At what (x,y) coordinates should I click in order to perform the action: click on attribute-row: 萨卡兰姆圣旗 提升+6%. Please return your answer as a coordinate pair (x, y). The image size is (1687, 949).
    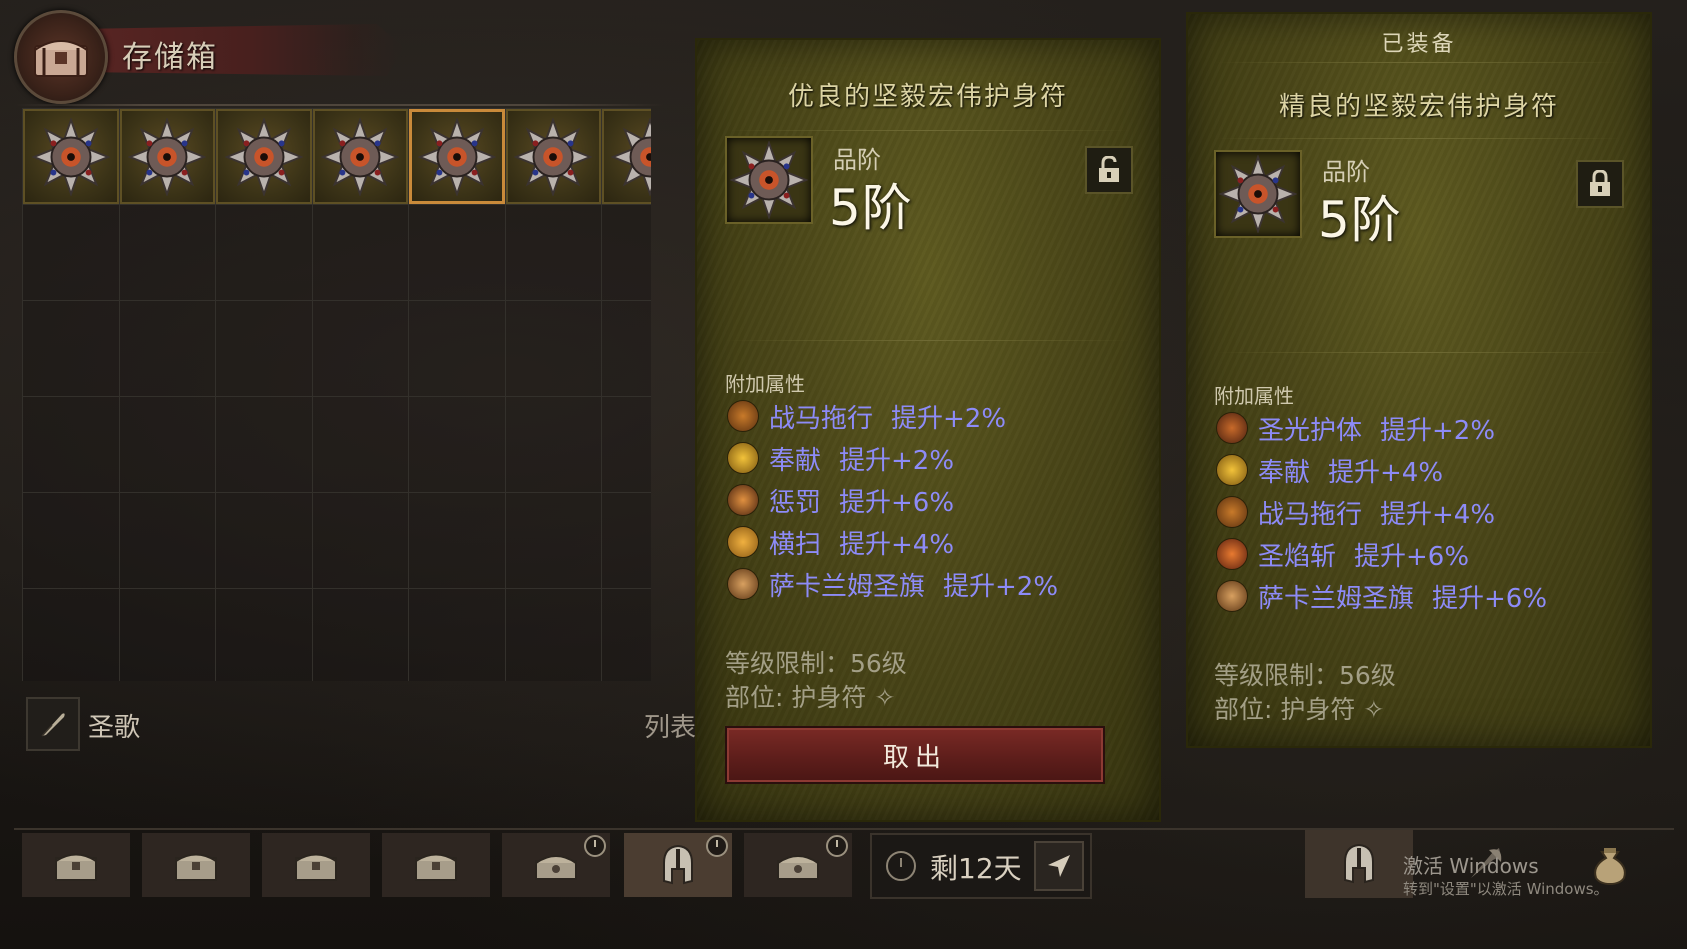
    Looking at the image, I should click on (1381, 596).